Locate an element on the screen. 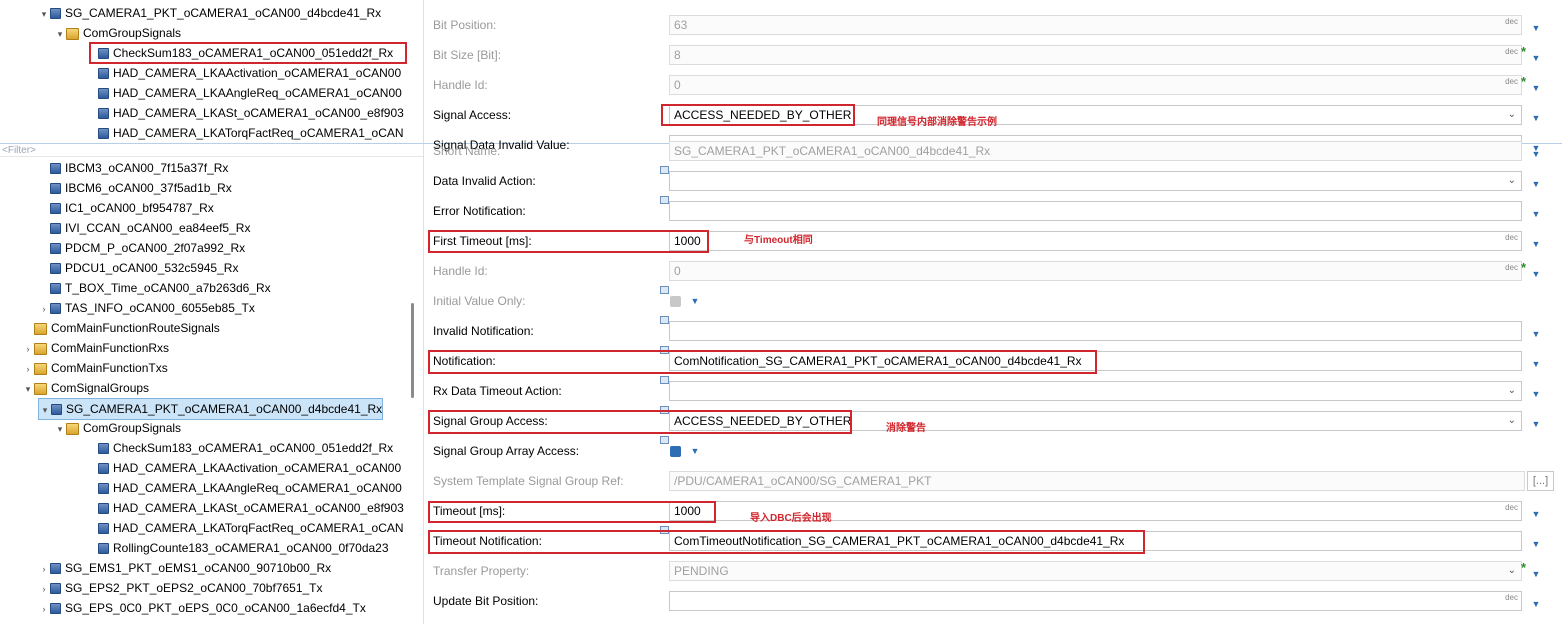 Image resolution: width=1562 pixels, height=624 pixels. panel-divider is located at coordinates (423, 312).